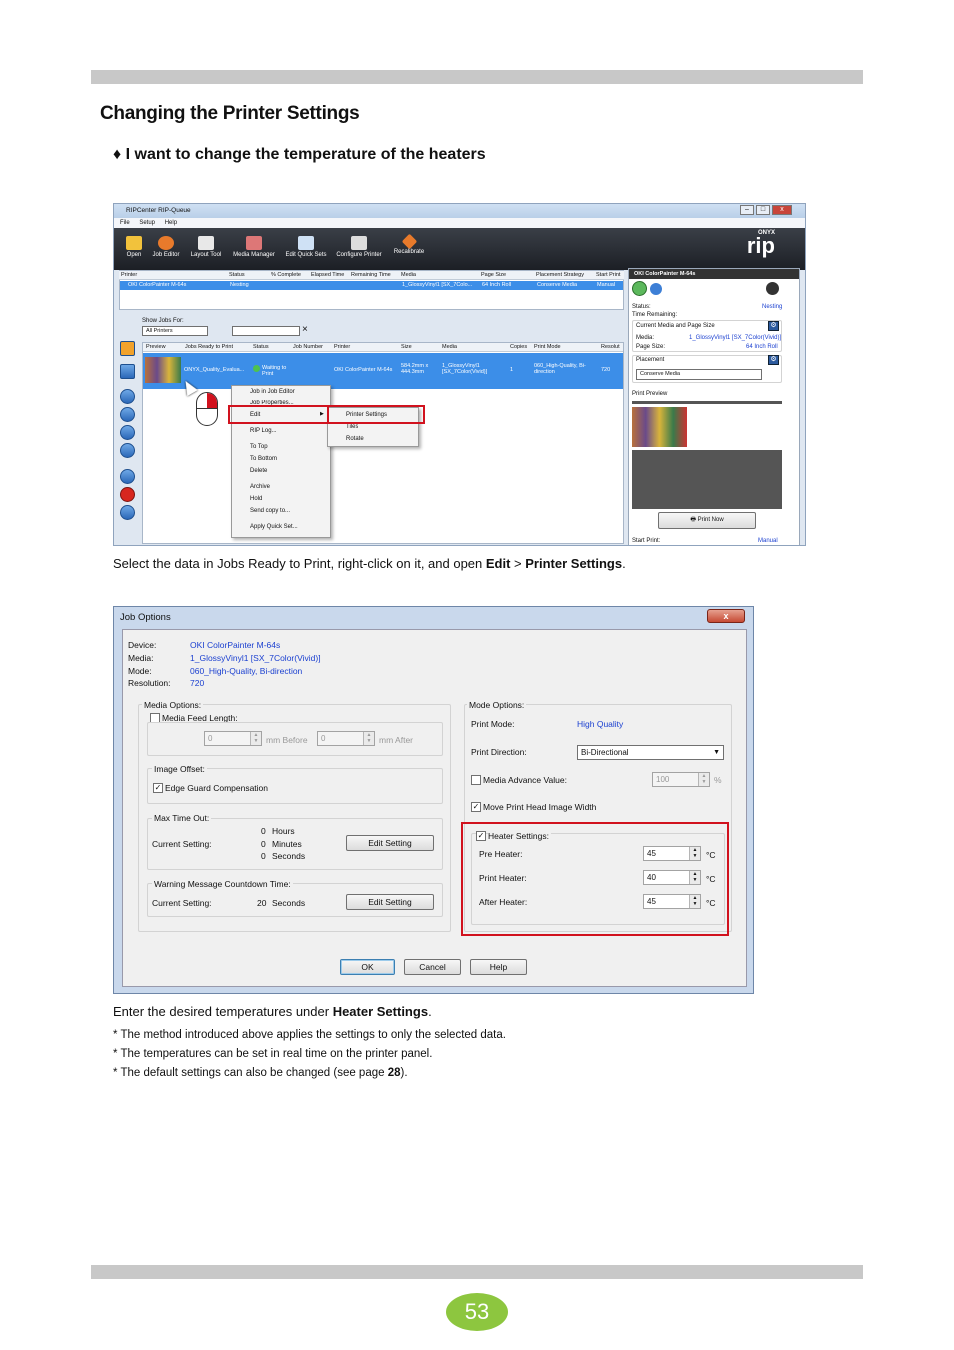 The width and height of the screenshot is (954, 1350). Describe the element at coordinates (650, 394) in the screenshot. I see `print-preview-label: Print Preview` at that location.